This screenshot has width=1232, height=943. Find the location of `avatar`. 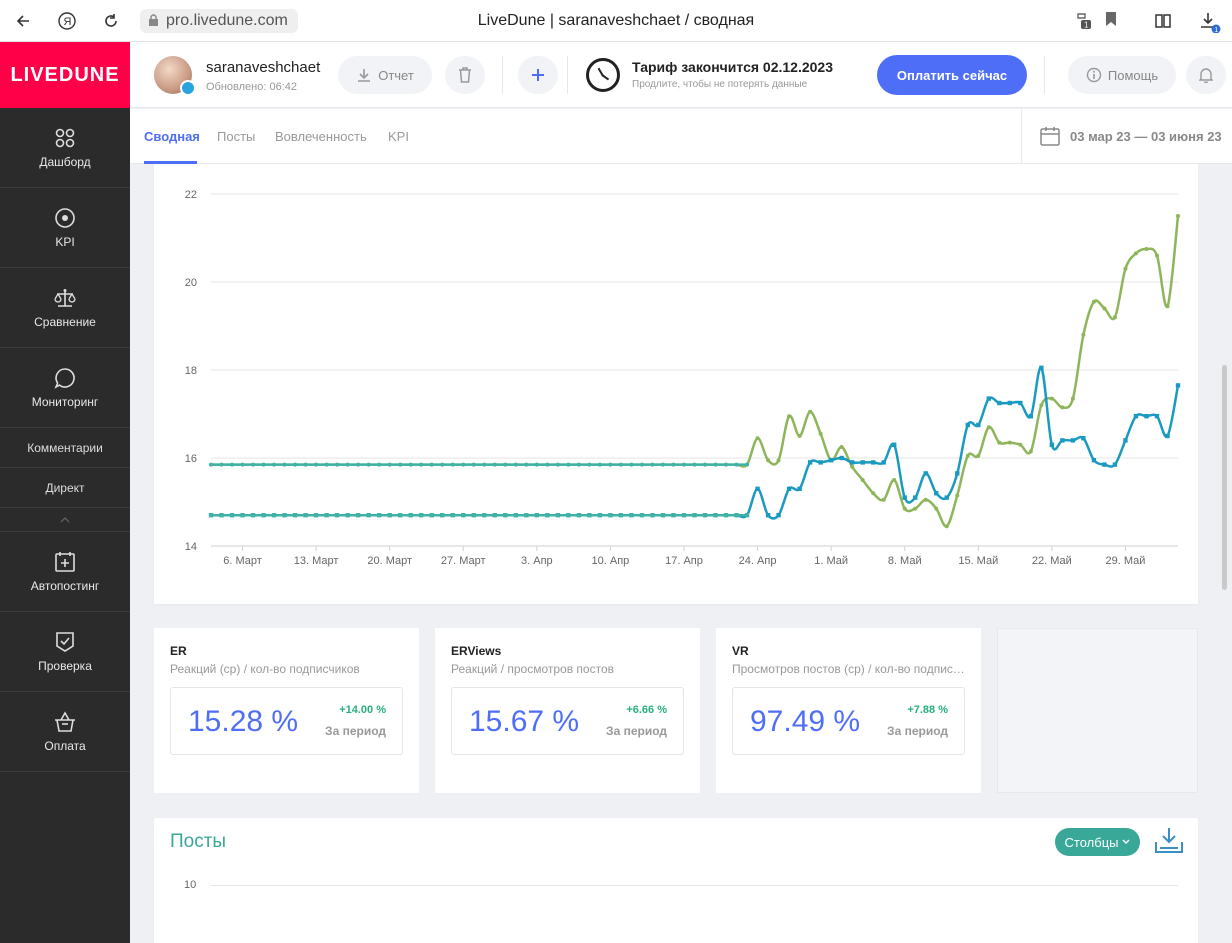

avatar is located at coordinates (175, 76).